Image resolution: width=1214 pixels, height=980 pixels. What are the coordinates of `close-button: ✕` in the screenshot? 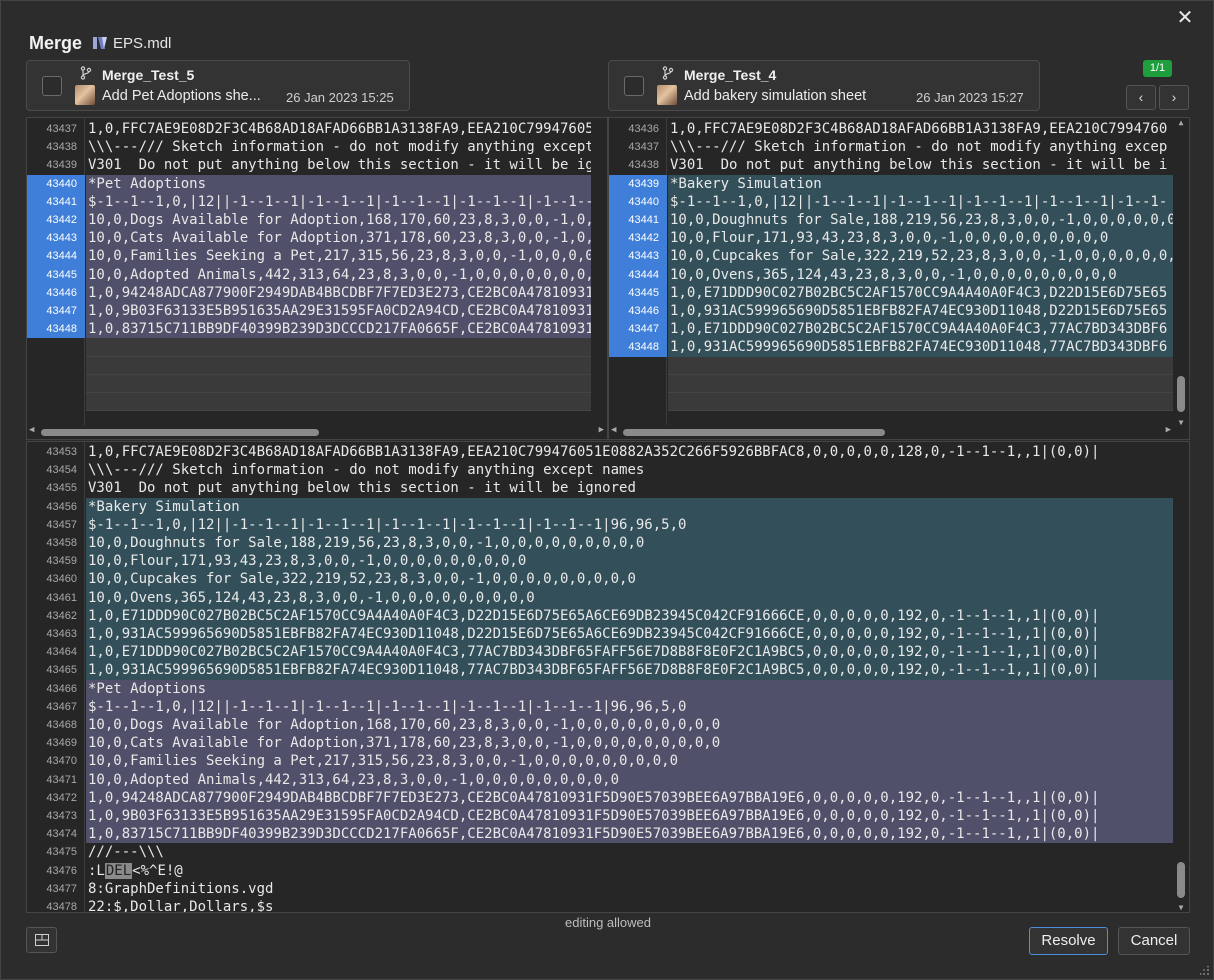 It's located at (1185, 19).